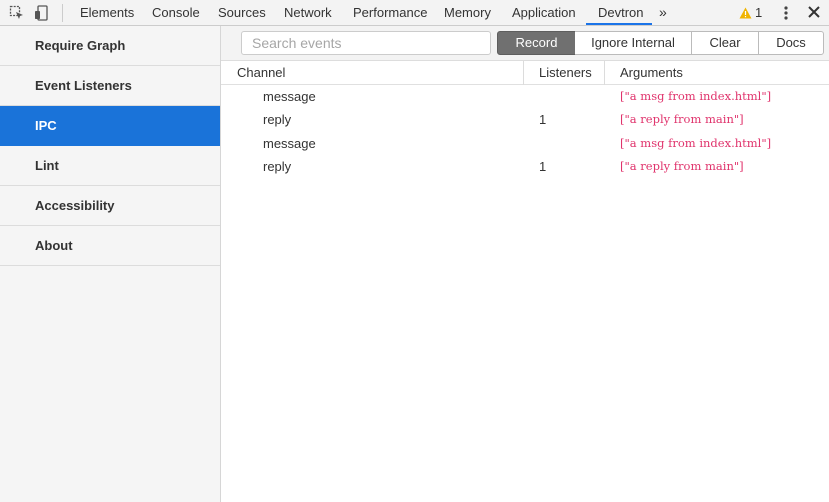 Image resolution: width=829 pixels, height=502 pixels. I want to click on sidebar-item-lint: Lint, so click(110, 166).